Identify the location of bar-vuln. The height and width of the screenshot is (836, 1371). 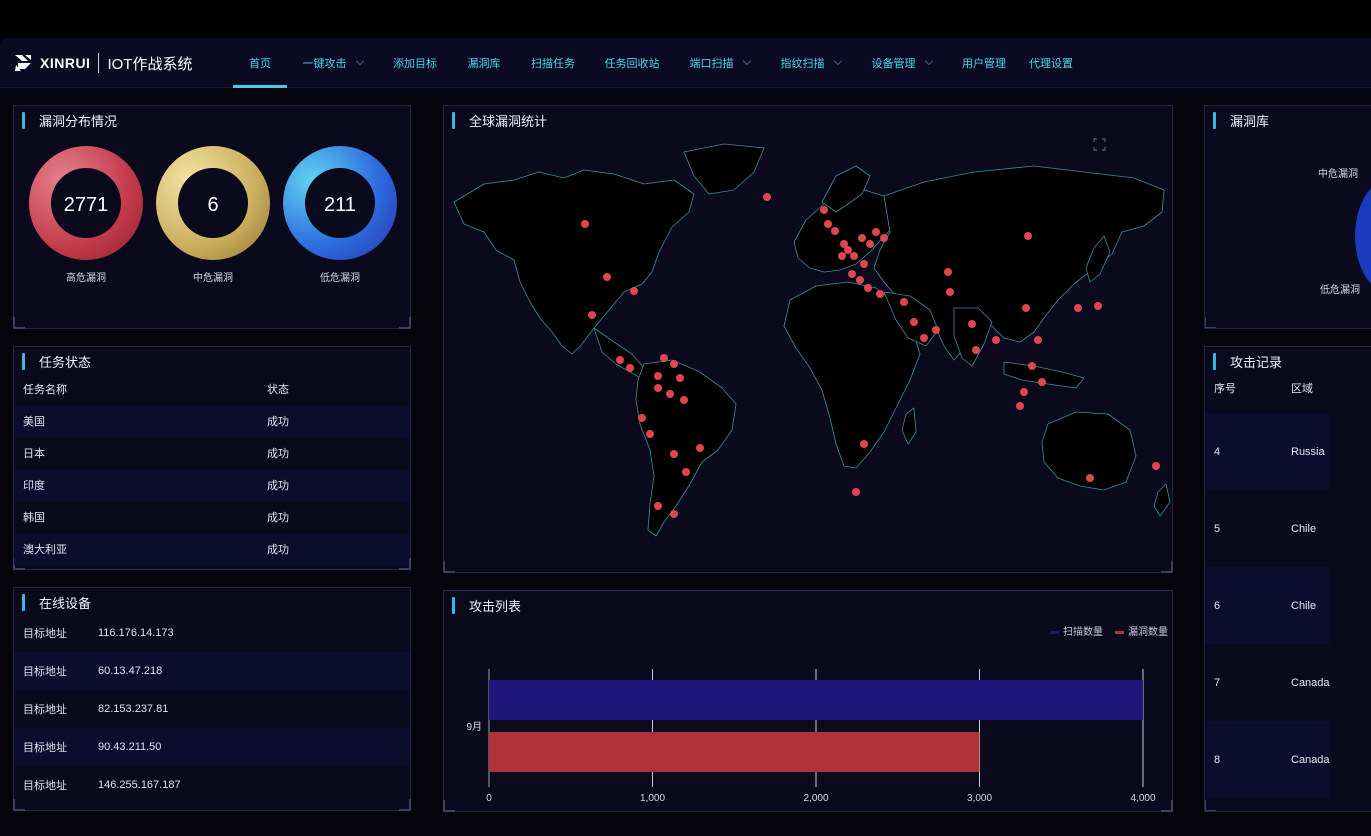
(734, 752).